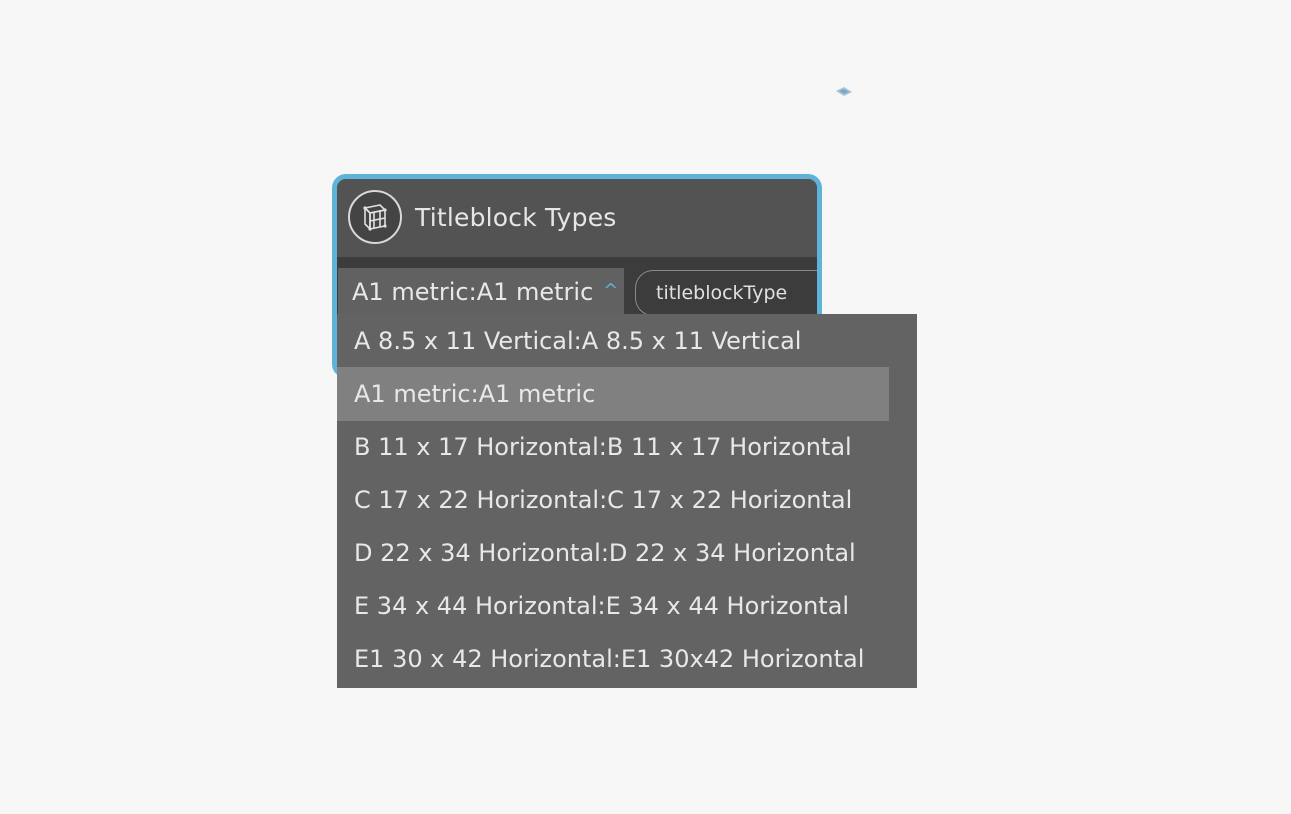 The image size is (1291, 814). Describe the element at coordinates (613, 341) in the screenshot. I see `dropdown-item: A 8.5 x 11 Vertical:A 8.5 x 11 Vertical` at that location.